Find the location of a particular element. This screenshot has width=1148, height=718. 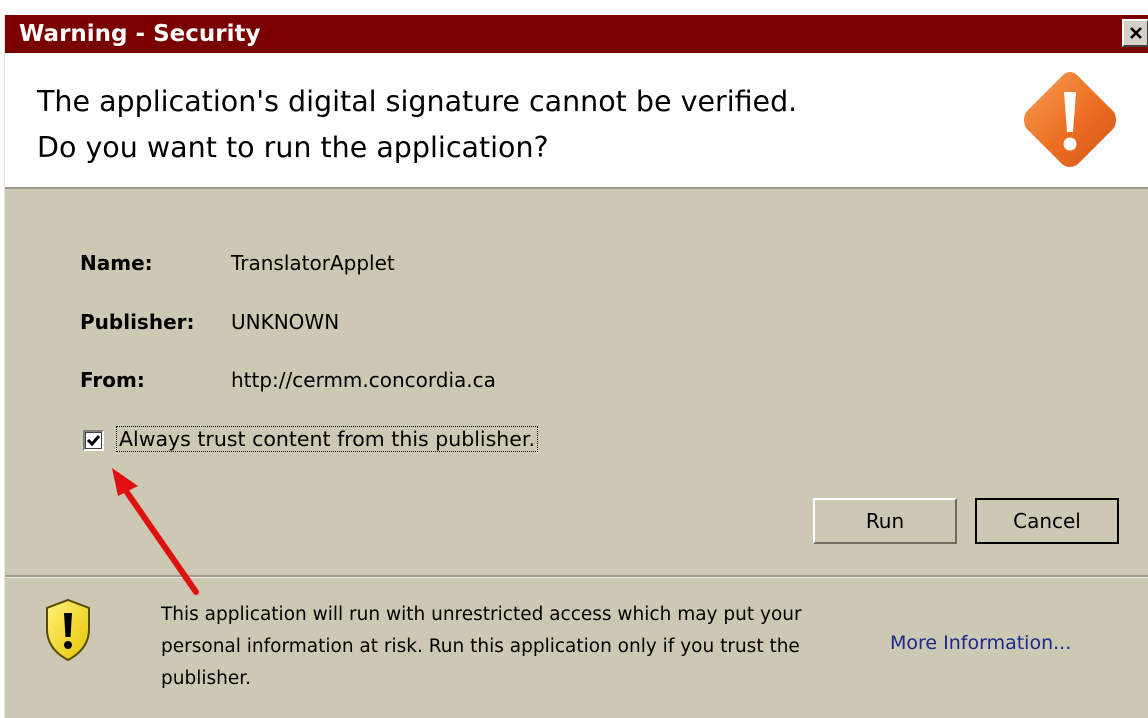

close-button is located at coordinates (1135, 33).